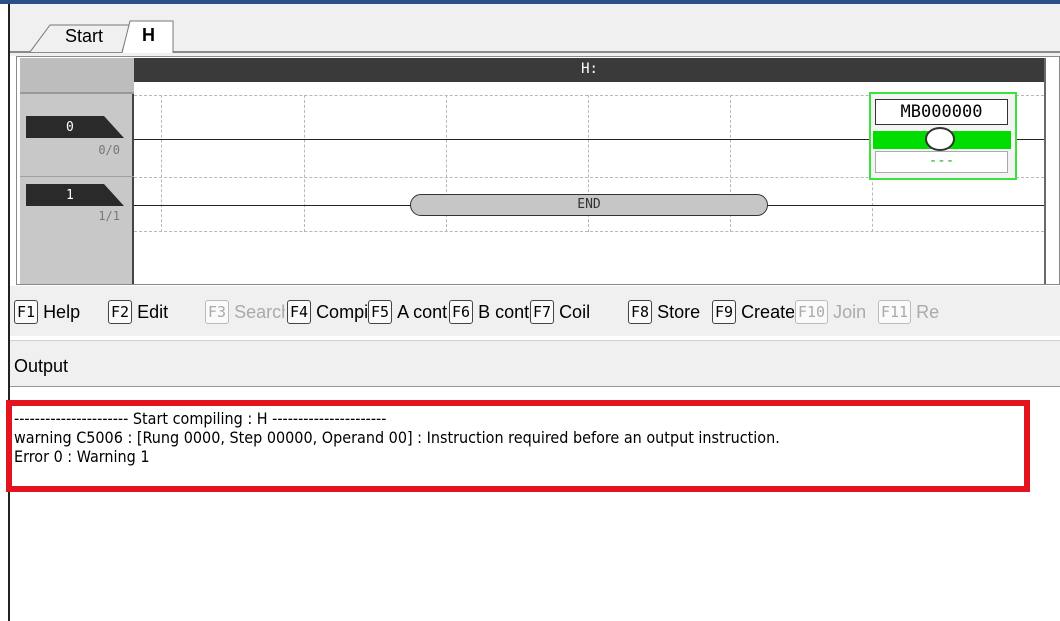  What do you see at coordinates (41, 366) in the screenshot?
I see `output-panel-title: Output` at bounding box center [41, 366].